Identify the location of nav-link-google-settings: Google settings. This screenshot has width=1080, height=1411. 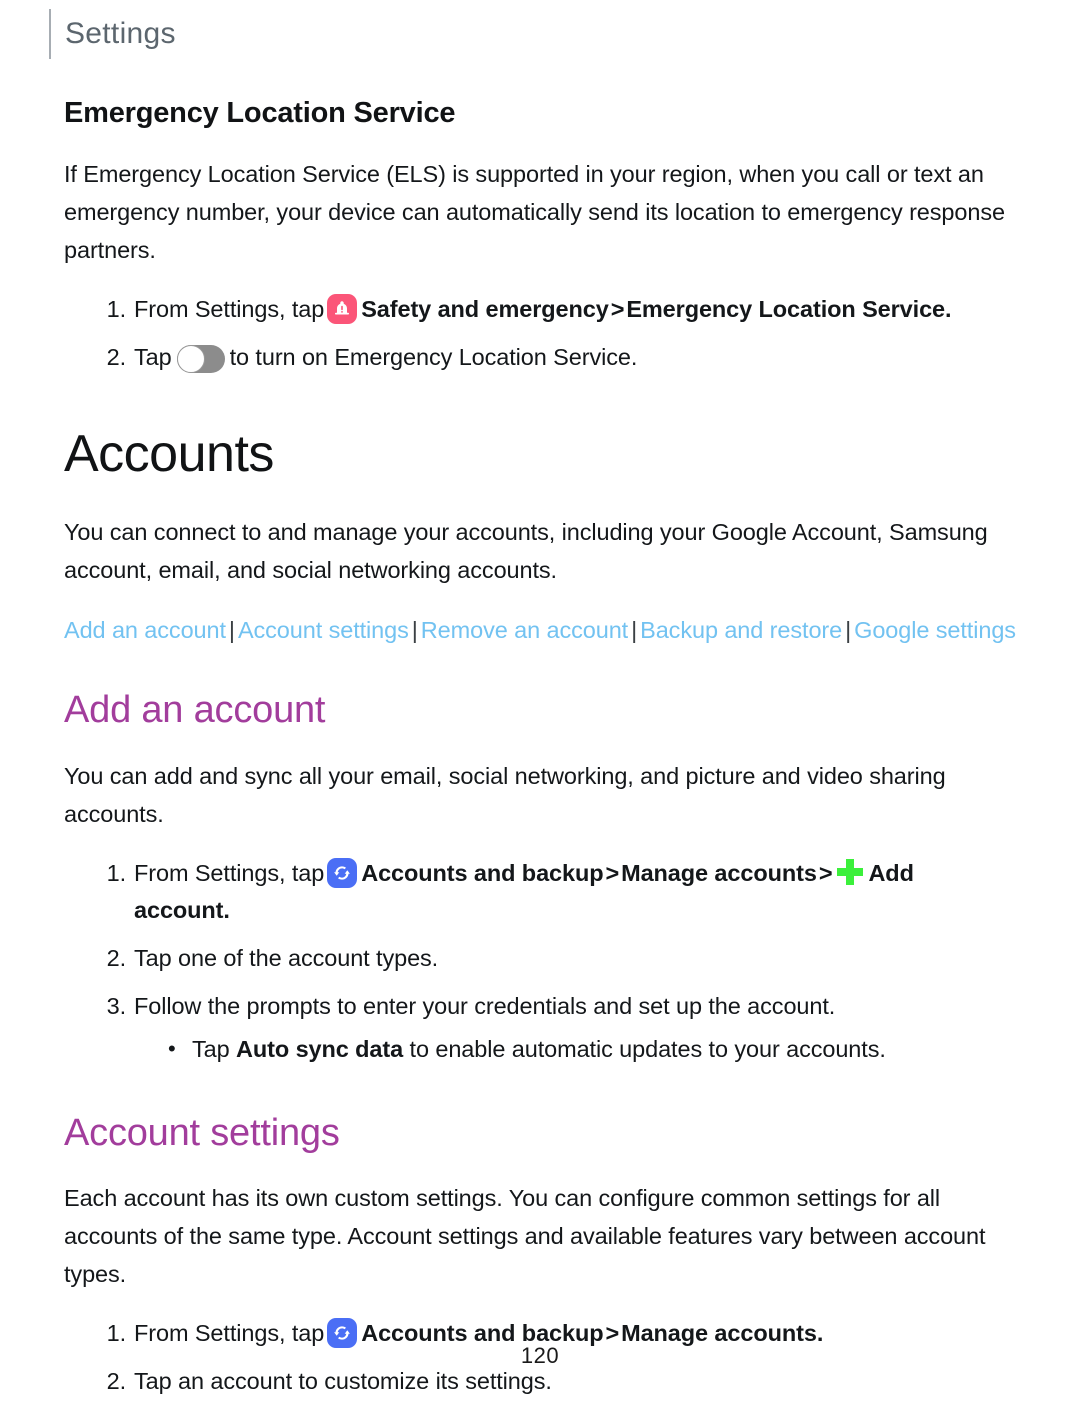
(935, 630).